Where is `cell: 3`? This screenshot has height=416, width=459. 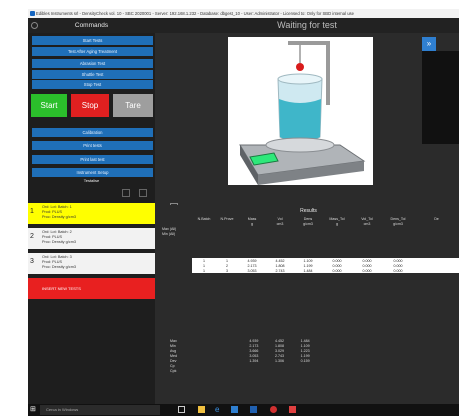 cell: 3 is located at coordinates (227, 270).